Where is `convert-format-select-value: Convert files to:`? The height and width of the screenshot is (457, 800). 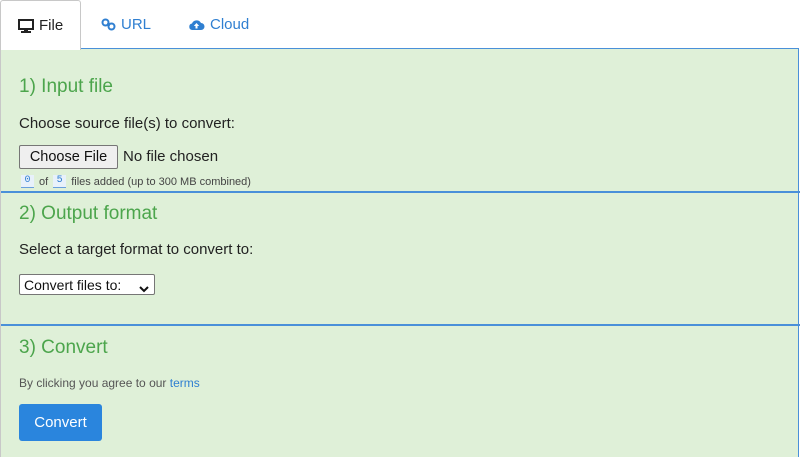
convert-format-select-value: Convert files to: is located at coordinates (73, 284).